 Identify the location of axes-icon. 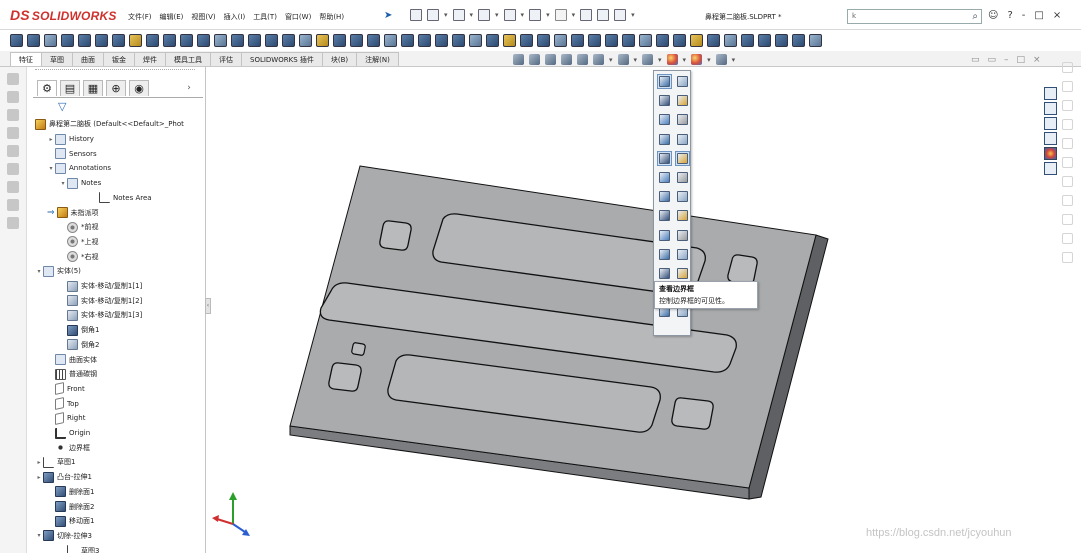
(664, 100).